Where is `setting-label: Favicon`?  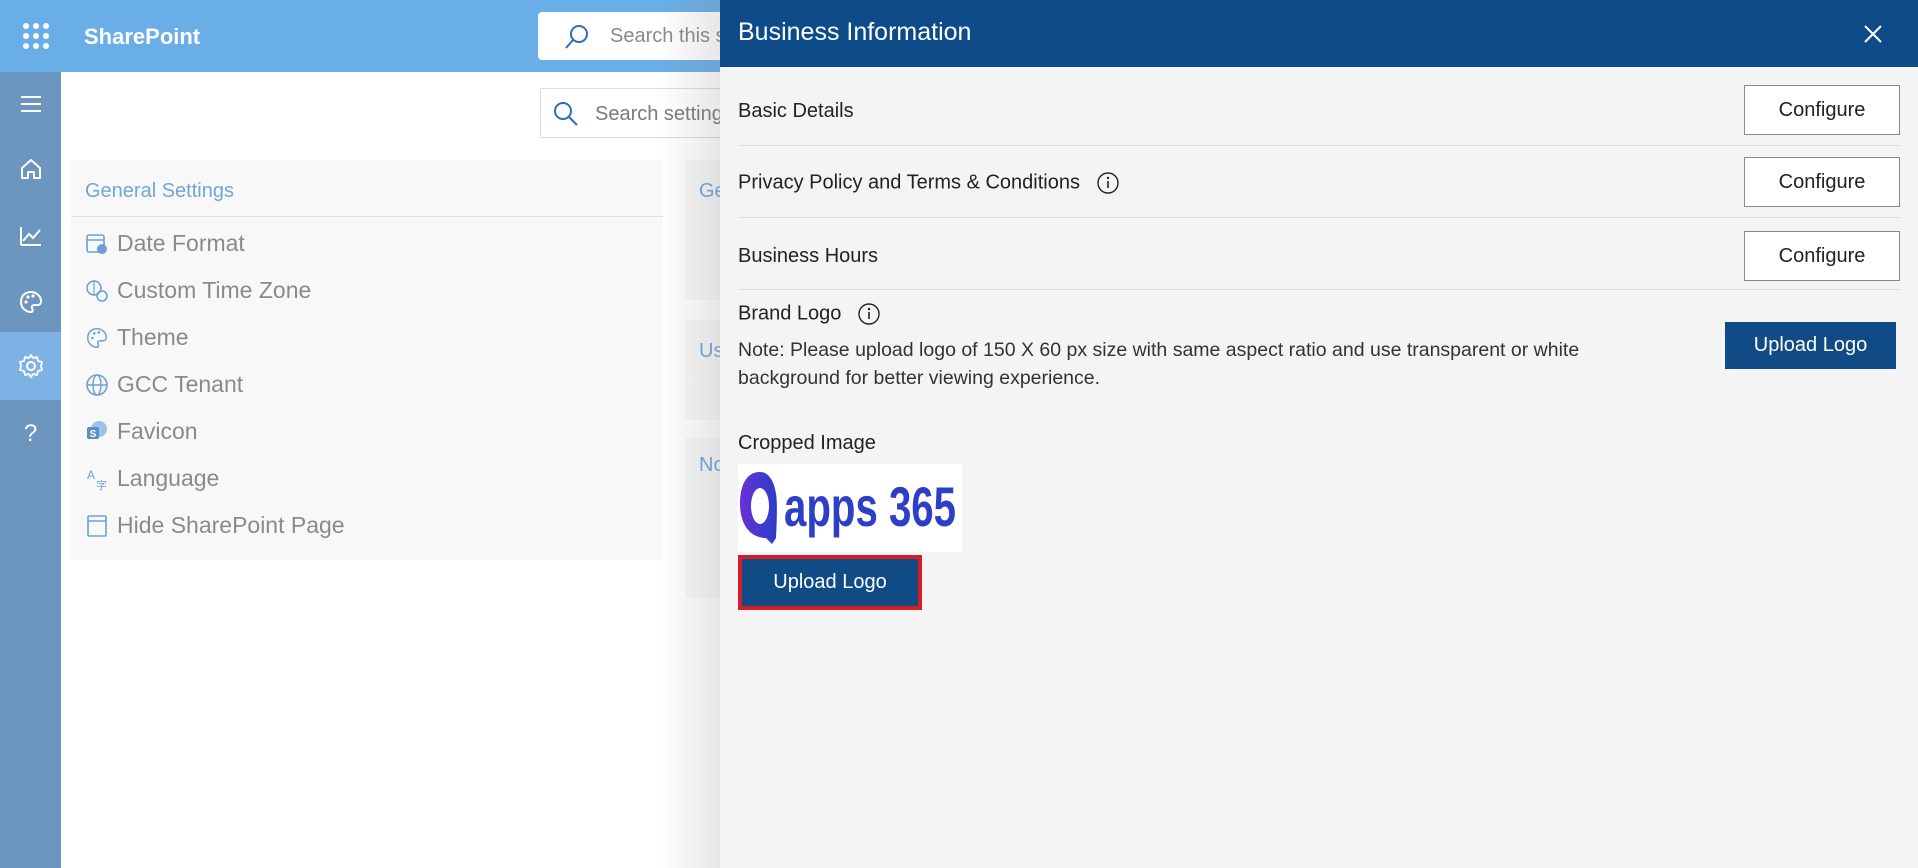 setting-label: Favicon is located at coordinates (157, 431).